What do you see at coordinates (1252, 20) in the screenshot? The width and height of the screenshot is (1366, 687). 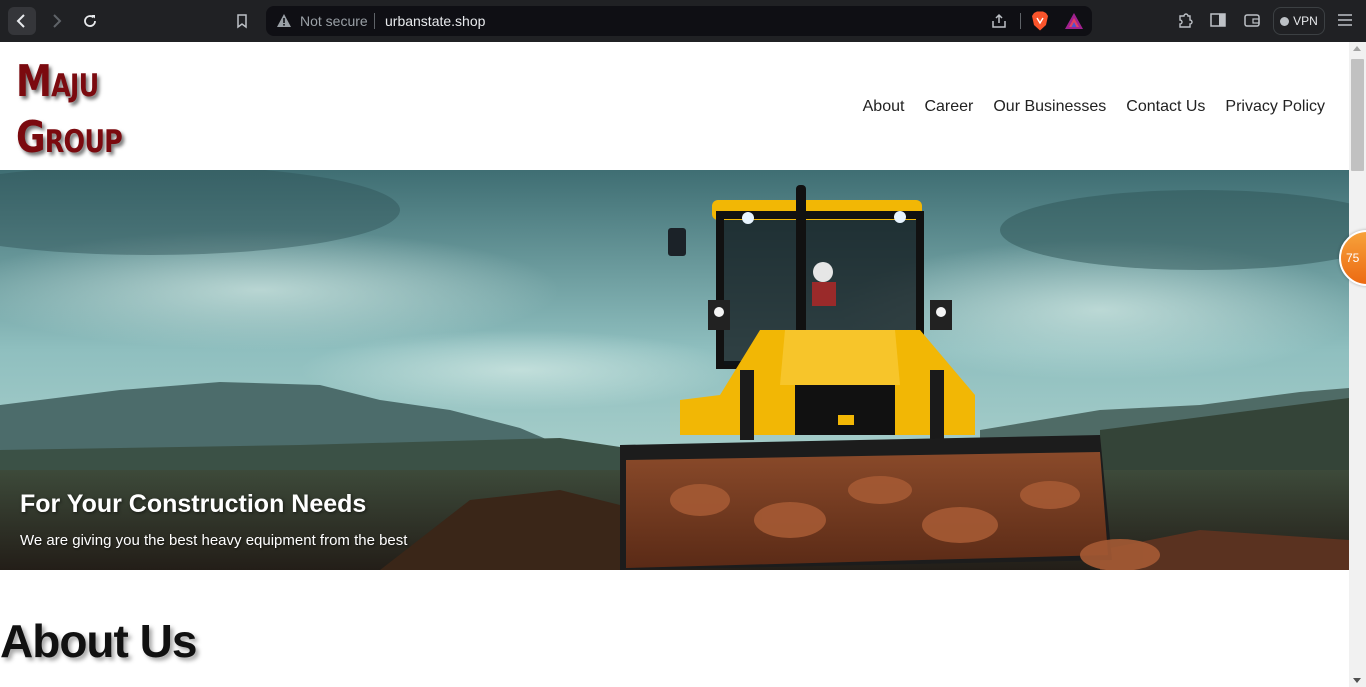 I see `wallet-icon` at bounding box center [1252, 20].